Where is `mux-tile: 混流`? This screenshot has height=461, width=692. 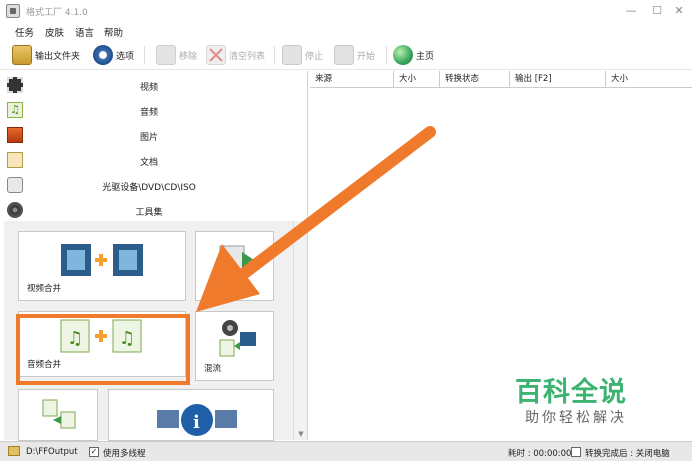
mux-tile: 混流 is located at coordinates (234, 346).